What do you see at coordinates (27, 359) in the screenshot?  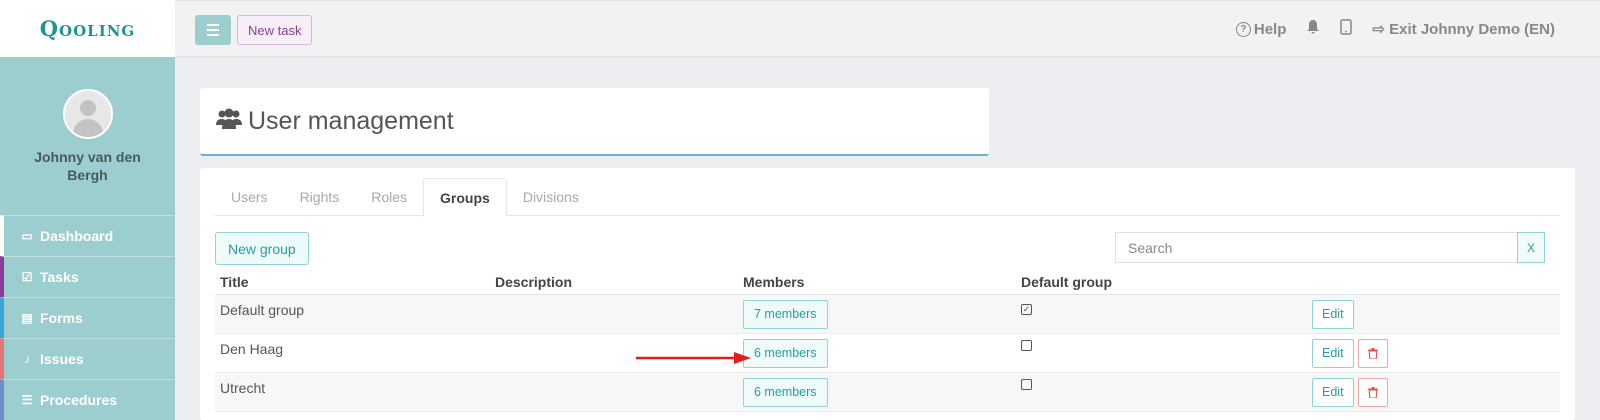 I see `bell-icon: ♪` at bounding box center [27, 359].